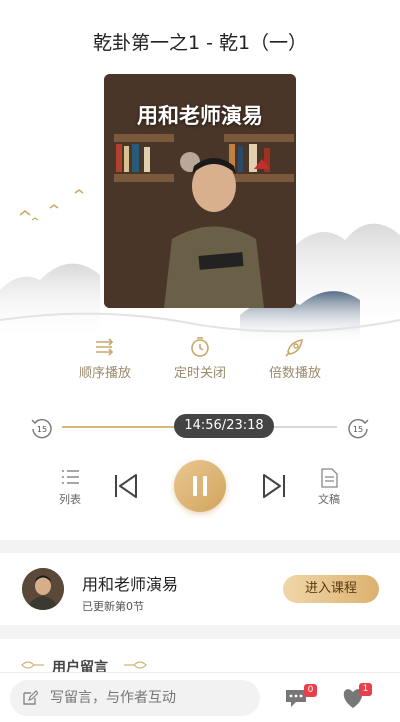  What do you see at coordinates (200, 347) in the screenshot?
I see `timer-icon` at bounding box center [200, 347].